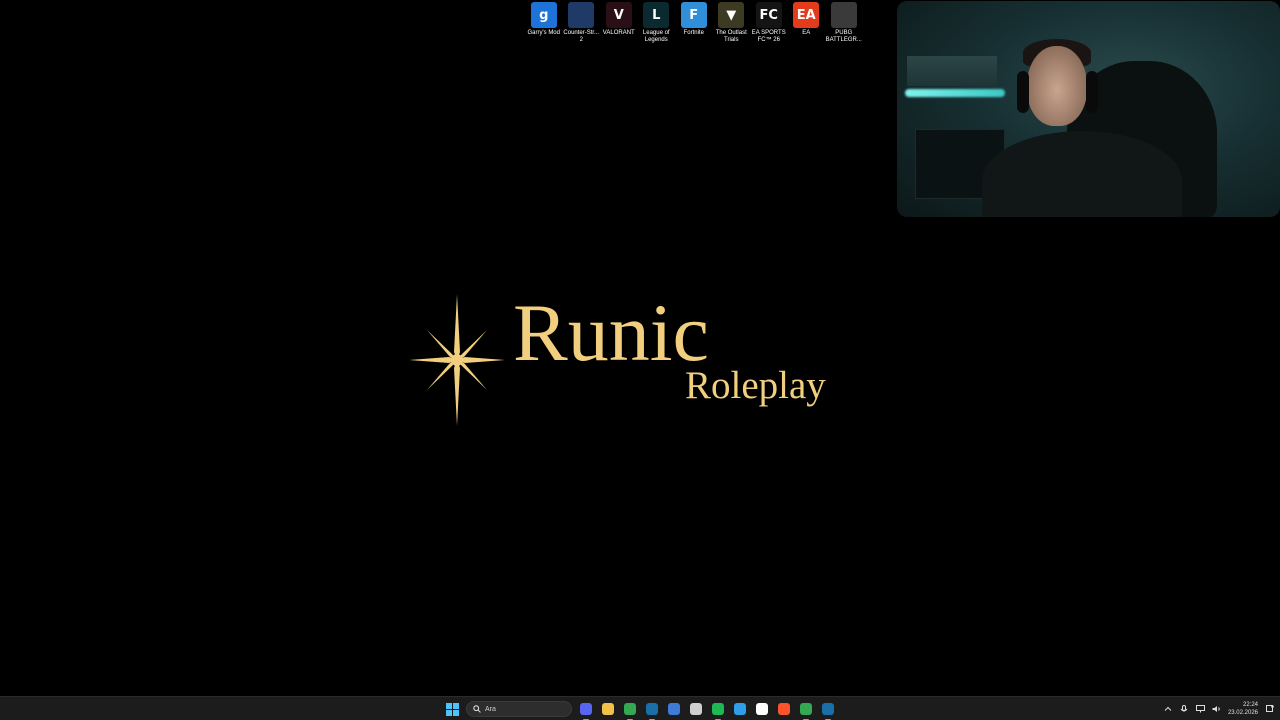 The height and width of the screenshot is (720, 1280). I want to click on taskbar: Ara 22:24 23.02.2026, so click(640, 708).